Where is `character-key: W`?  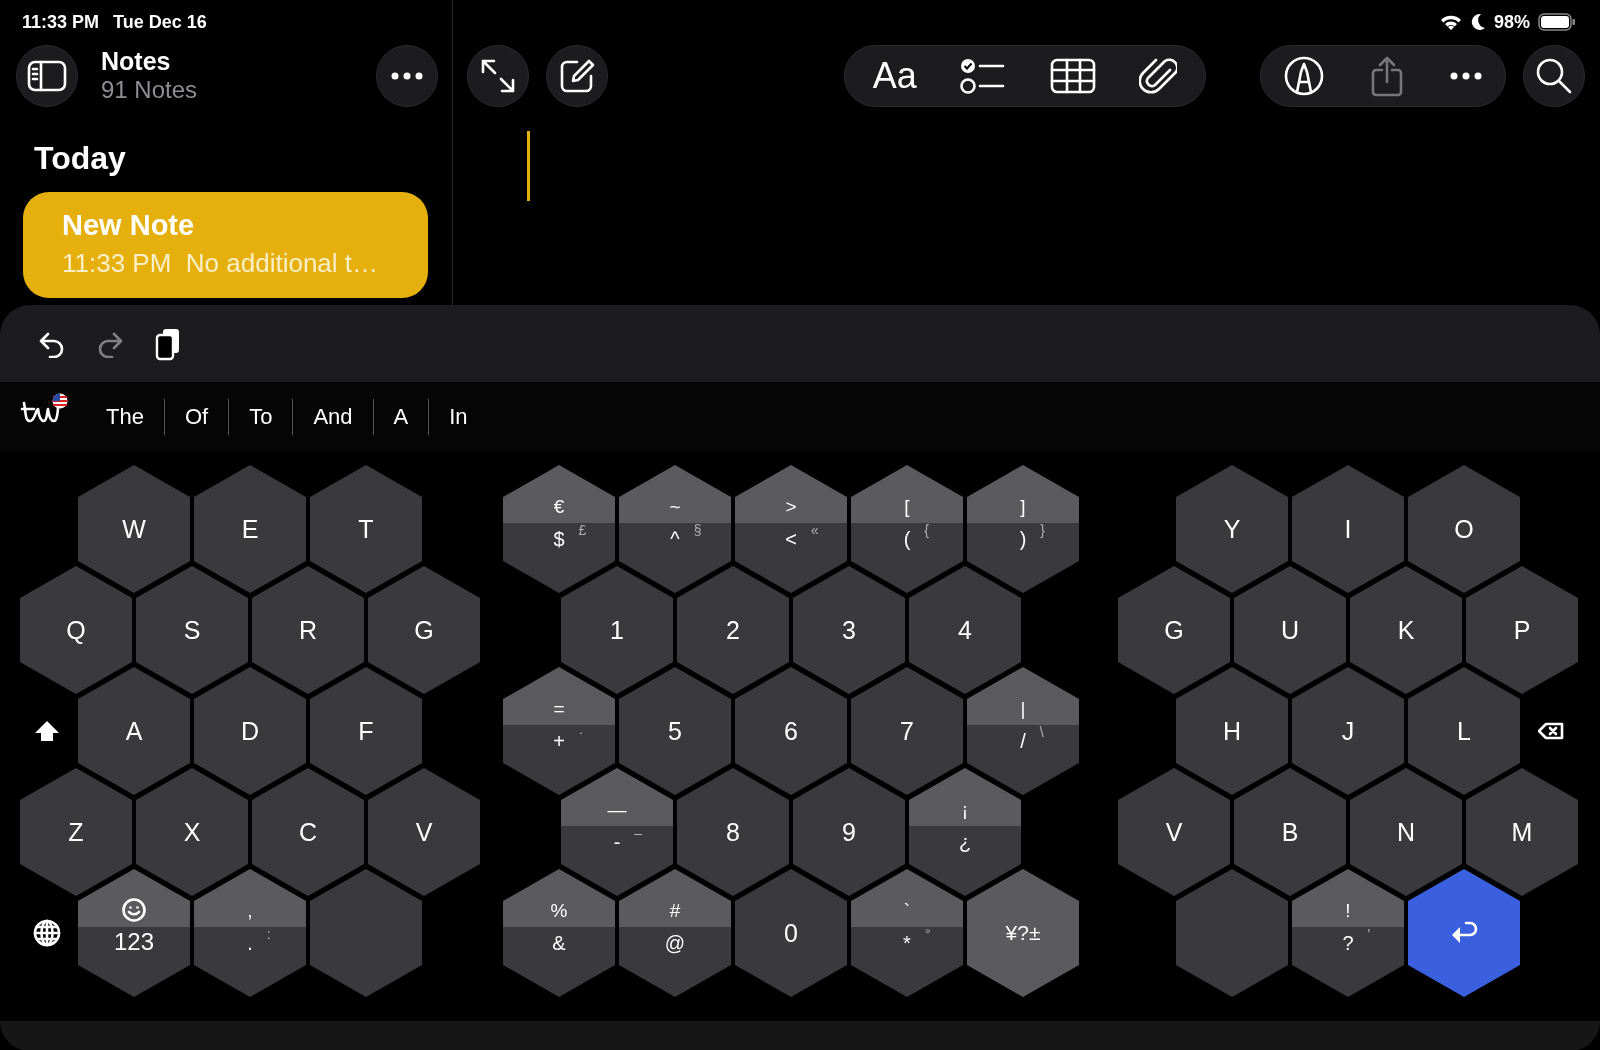
character-key: W is located at coordinates (134, 529).